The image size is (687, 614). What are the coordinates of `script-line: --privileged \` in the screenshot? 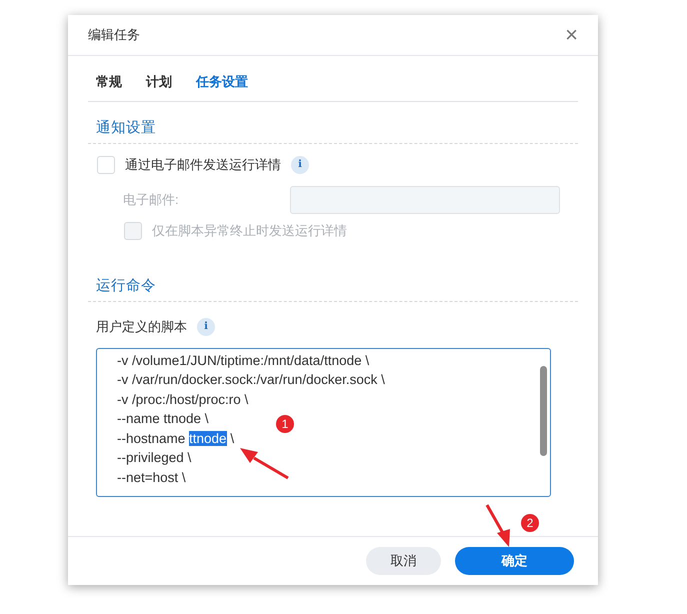 It's located at (154, 458).